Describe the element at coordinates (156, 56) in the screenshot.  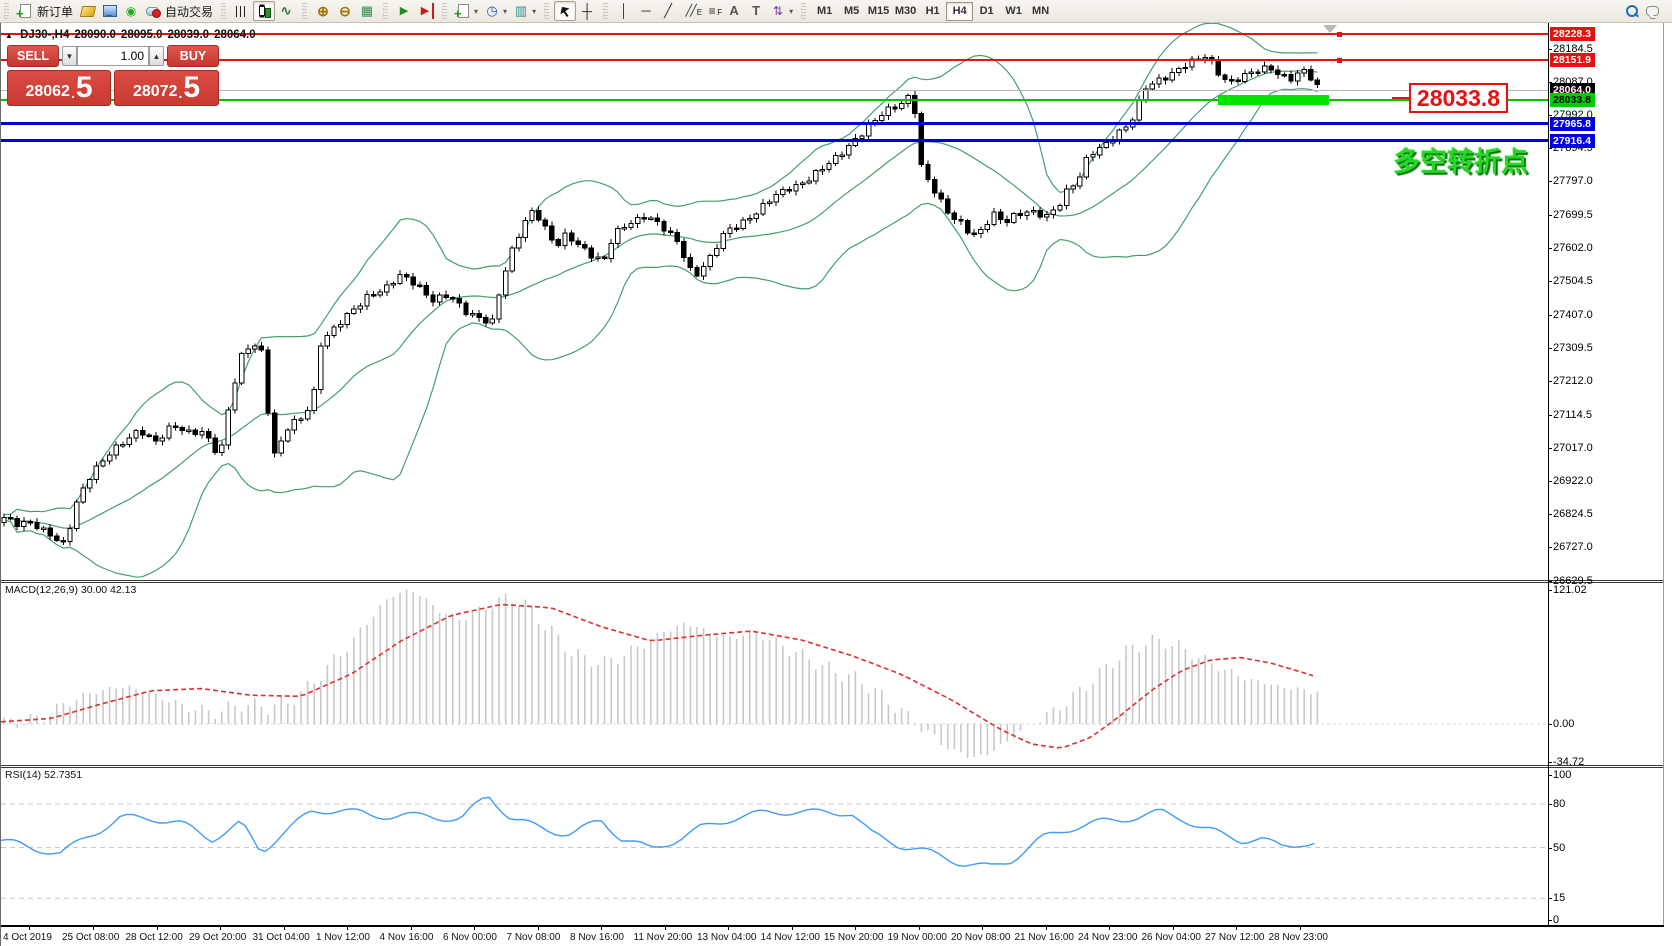
I see `volume-increase-button: ▲` at that location.